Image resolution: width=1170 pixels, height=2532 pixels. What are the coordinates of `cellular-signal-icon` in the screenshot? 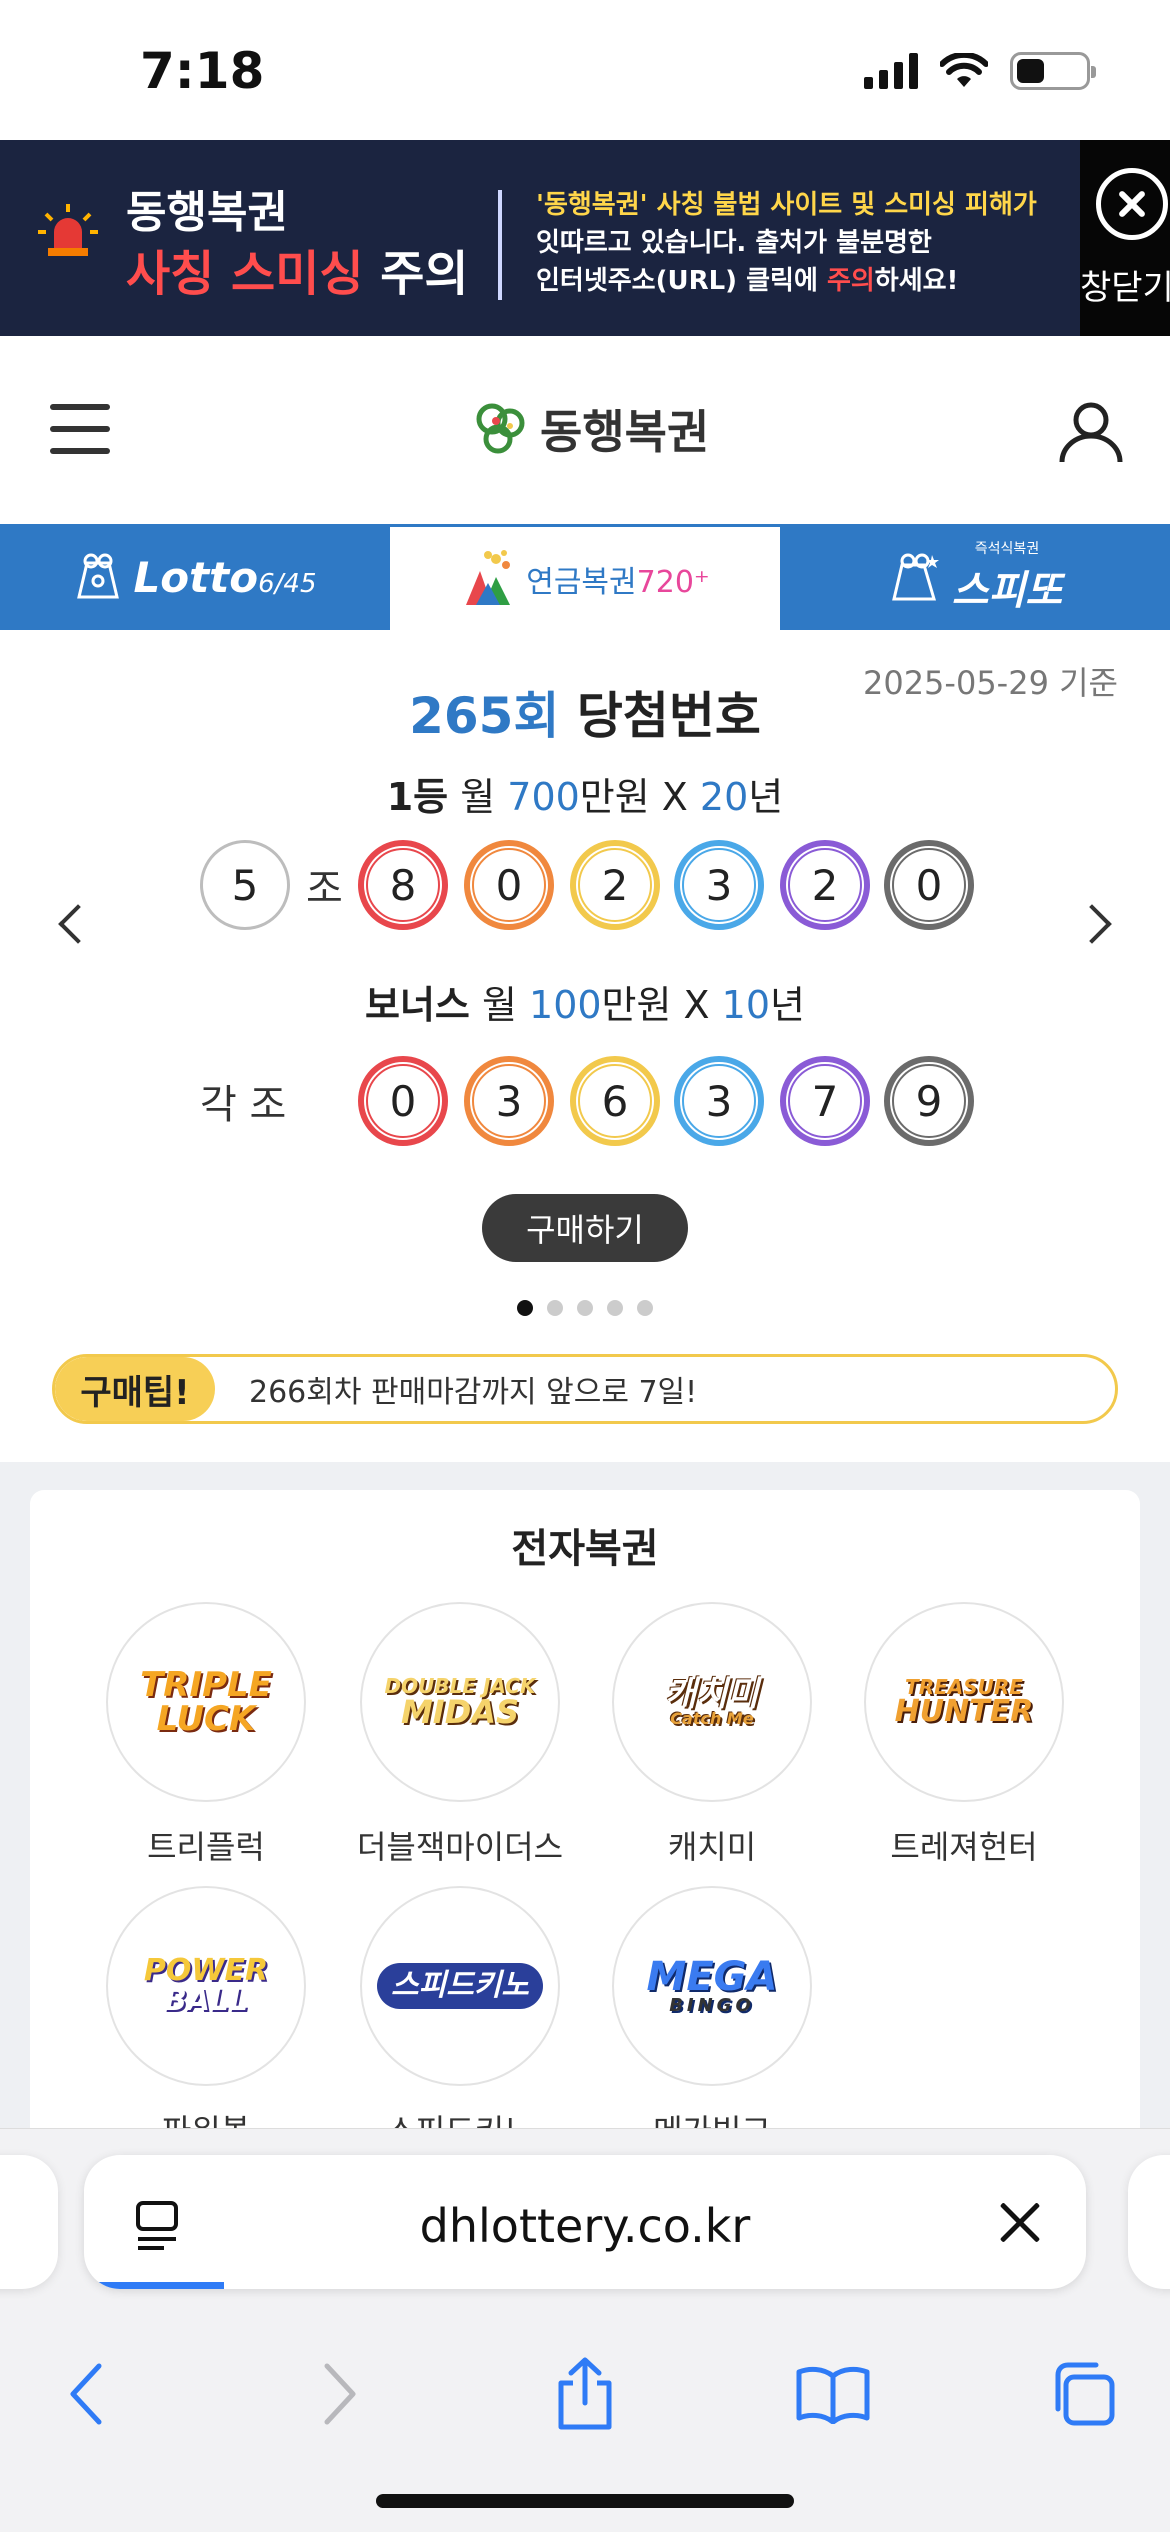 It's located at (891, 71).